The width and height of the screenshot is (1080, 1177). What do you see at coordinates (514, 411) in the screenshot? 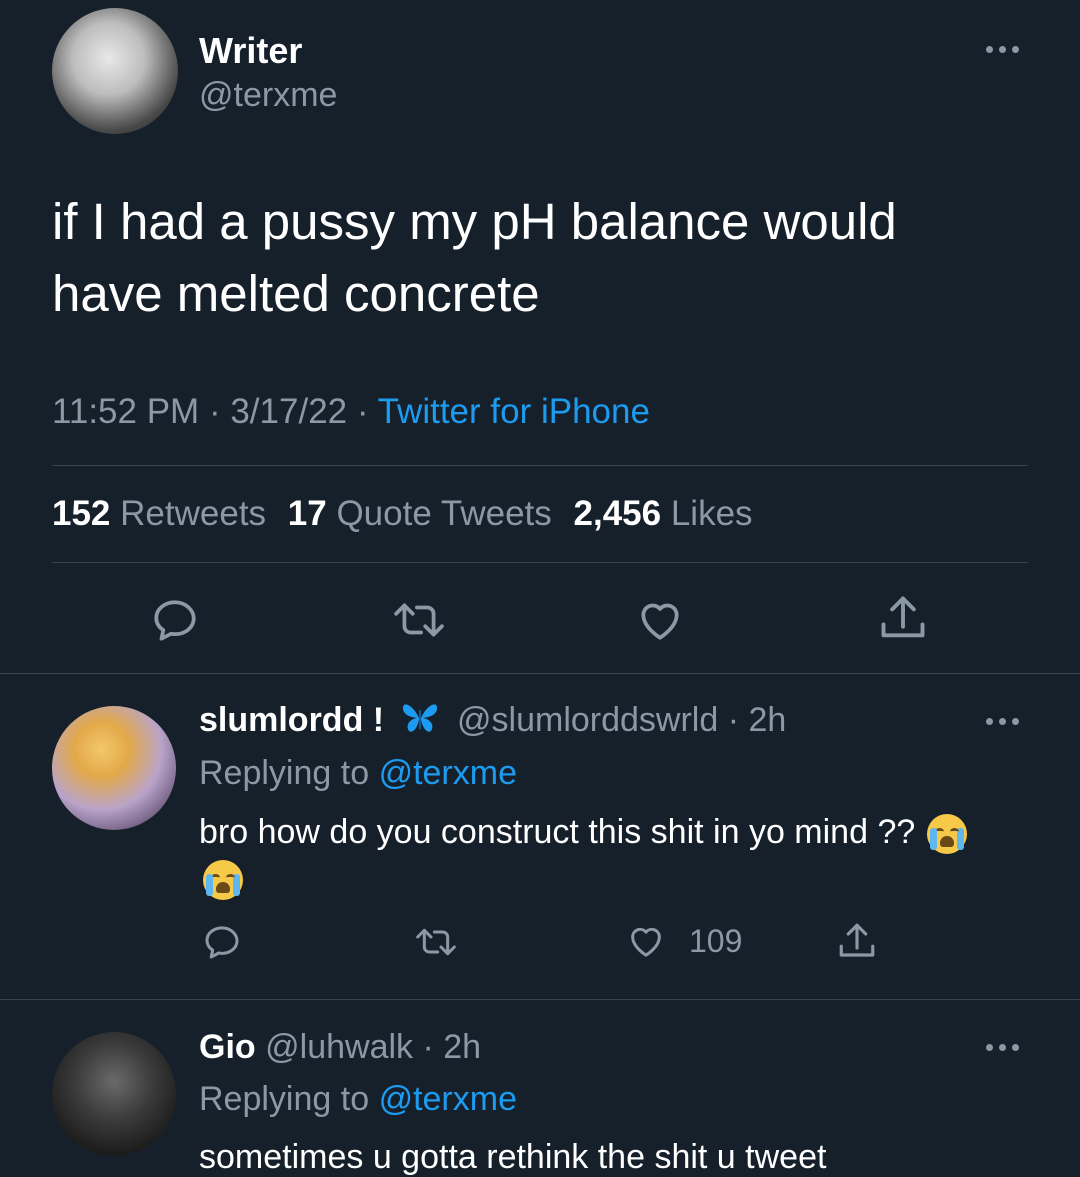
I see `tweet-source-link: Twitter for iPhone` at bounding box center [514, 411].